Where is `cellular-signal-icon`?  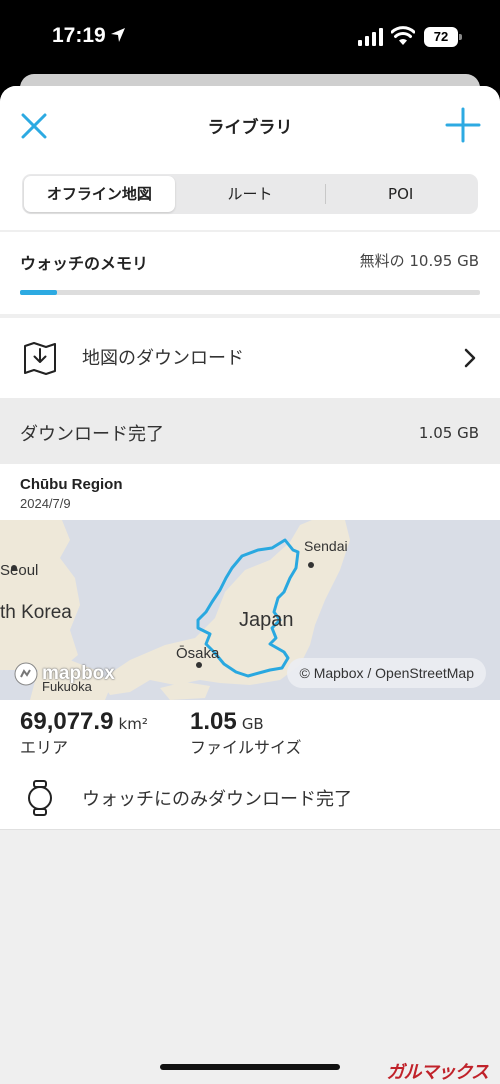 cellular-signal-icon is located at coordinates (371, 39).